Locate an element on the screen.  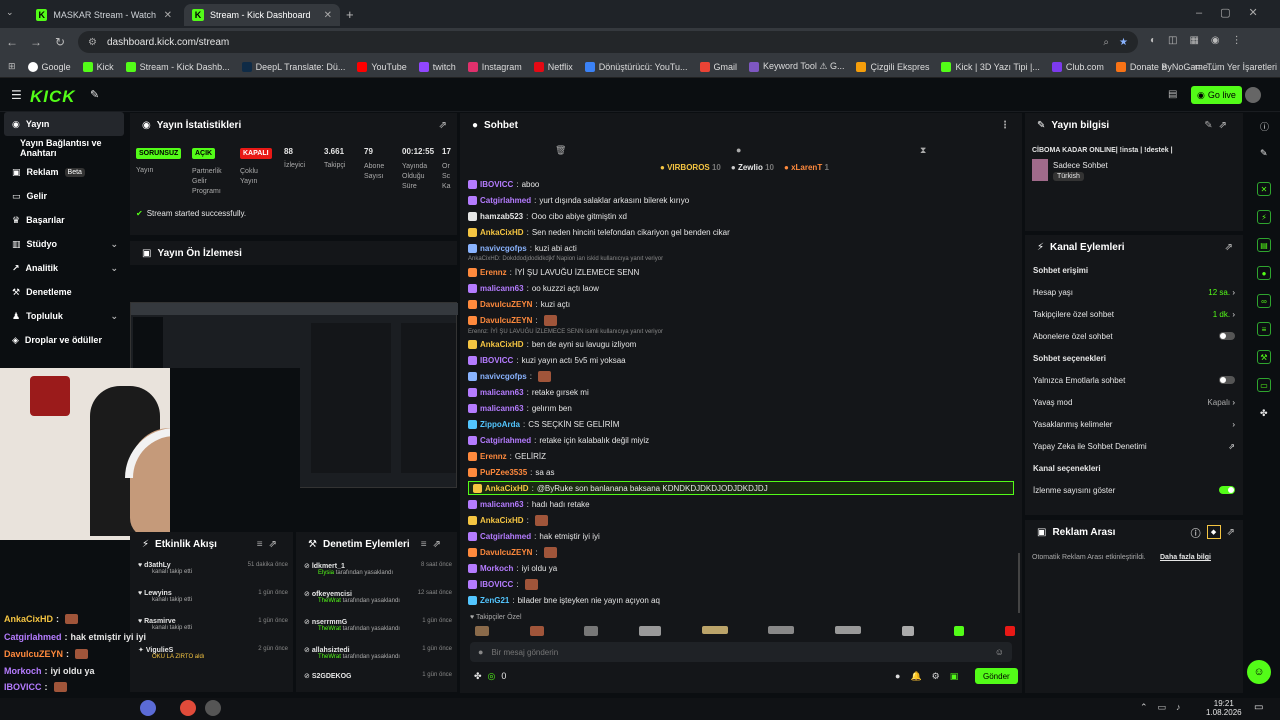
chat-message: Catgirlahmed: hak etmiştir iyi iyi is located at coordinates (534, 536).